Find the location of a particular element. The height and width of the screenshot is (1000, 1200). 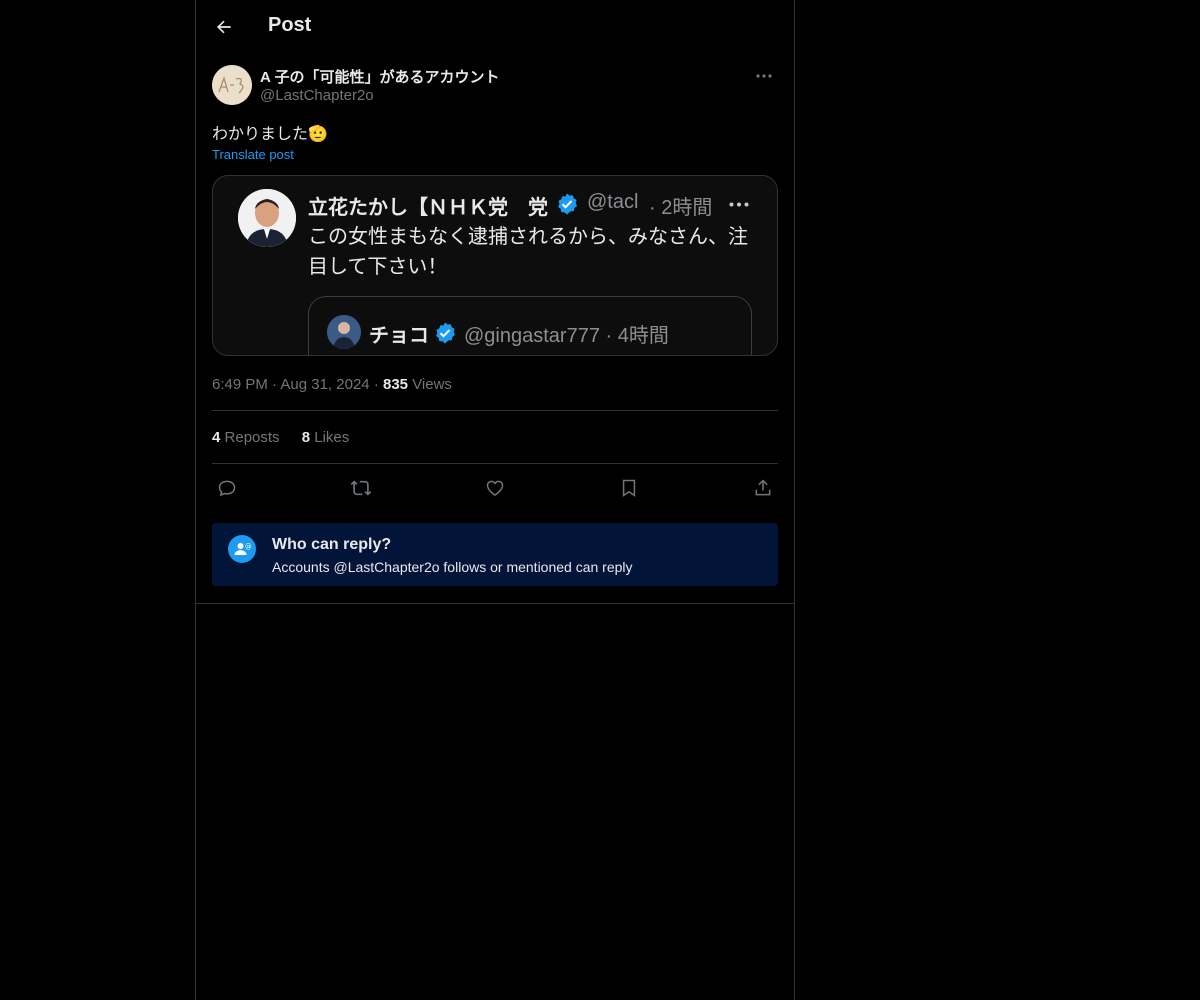

bookmark-button is located at coordinates (629, 488).